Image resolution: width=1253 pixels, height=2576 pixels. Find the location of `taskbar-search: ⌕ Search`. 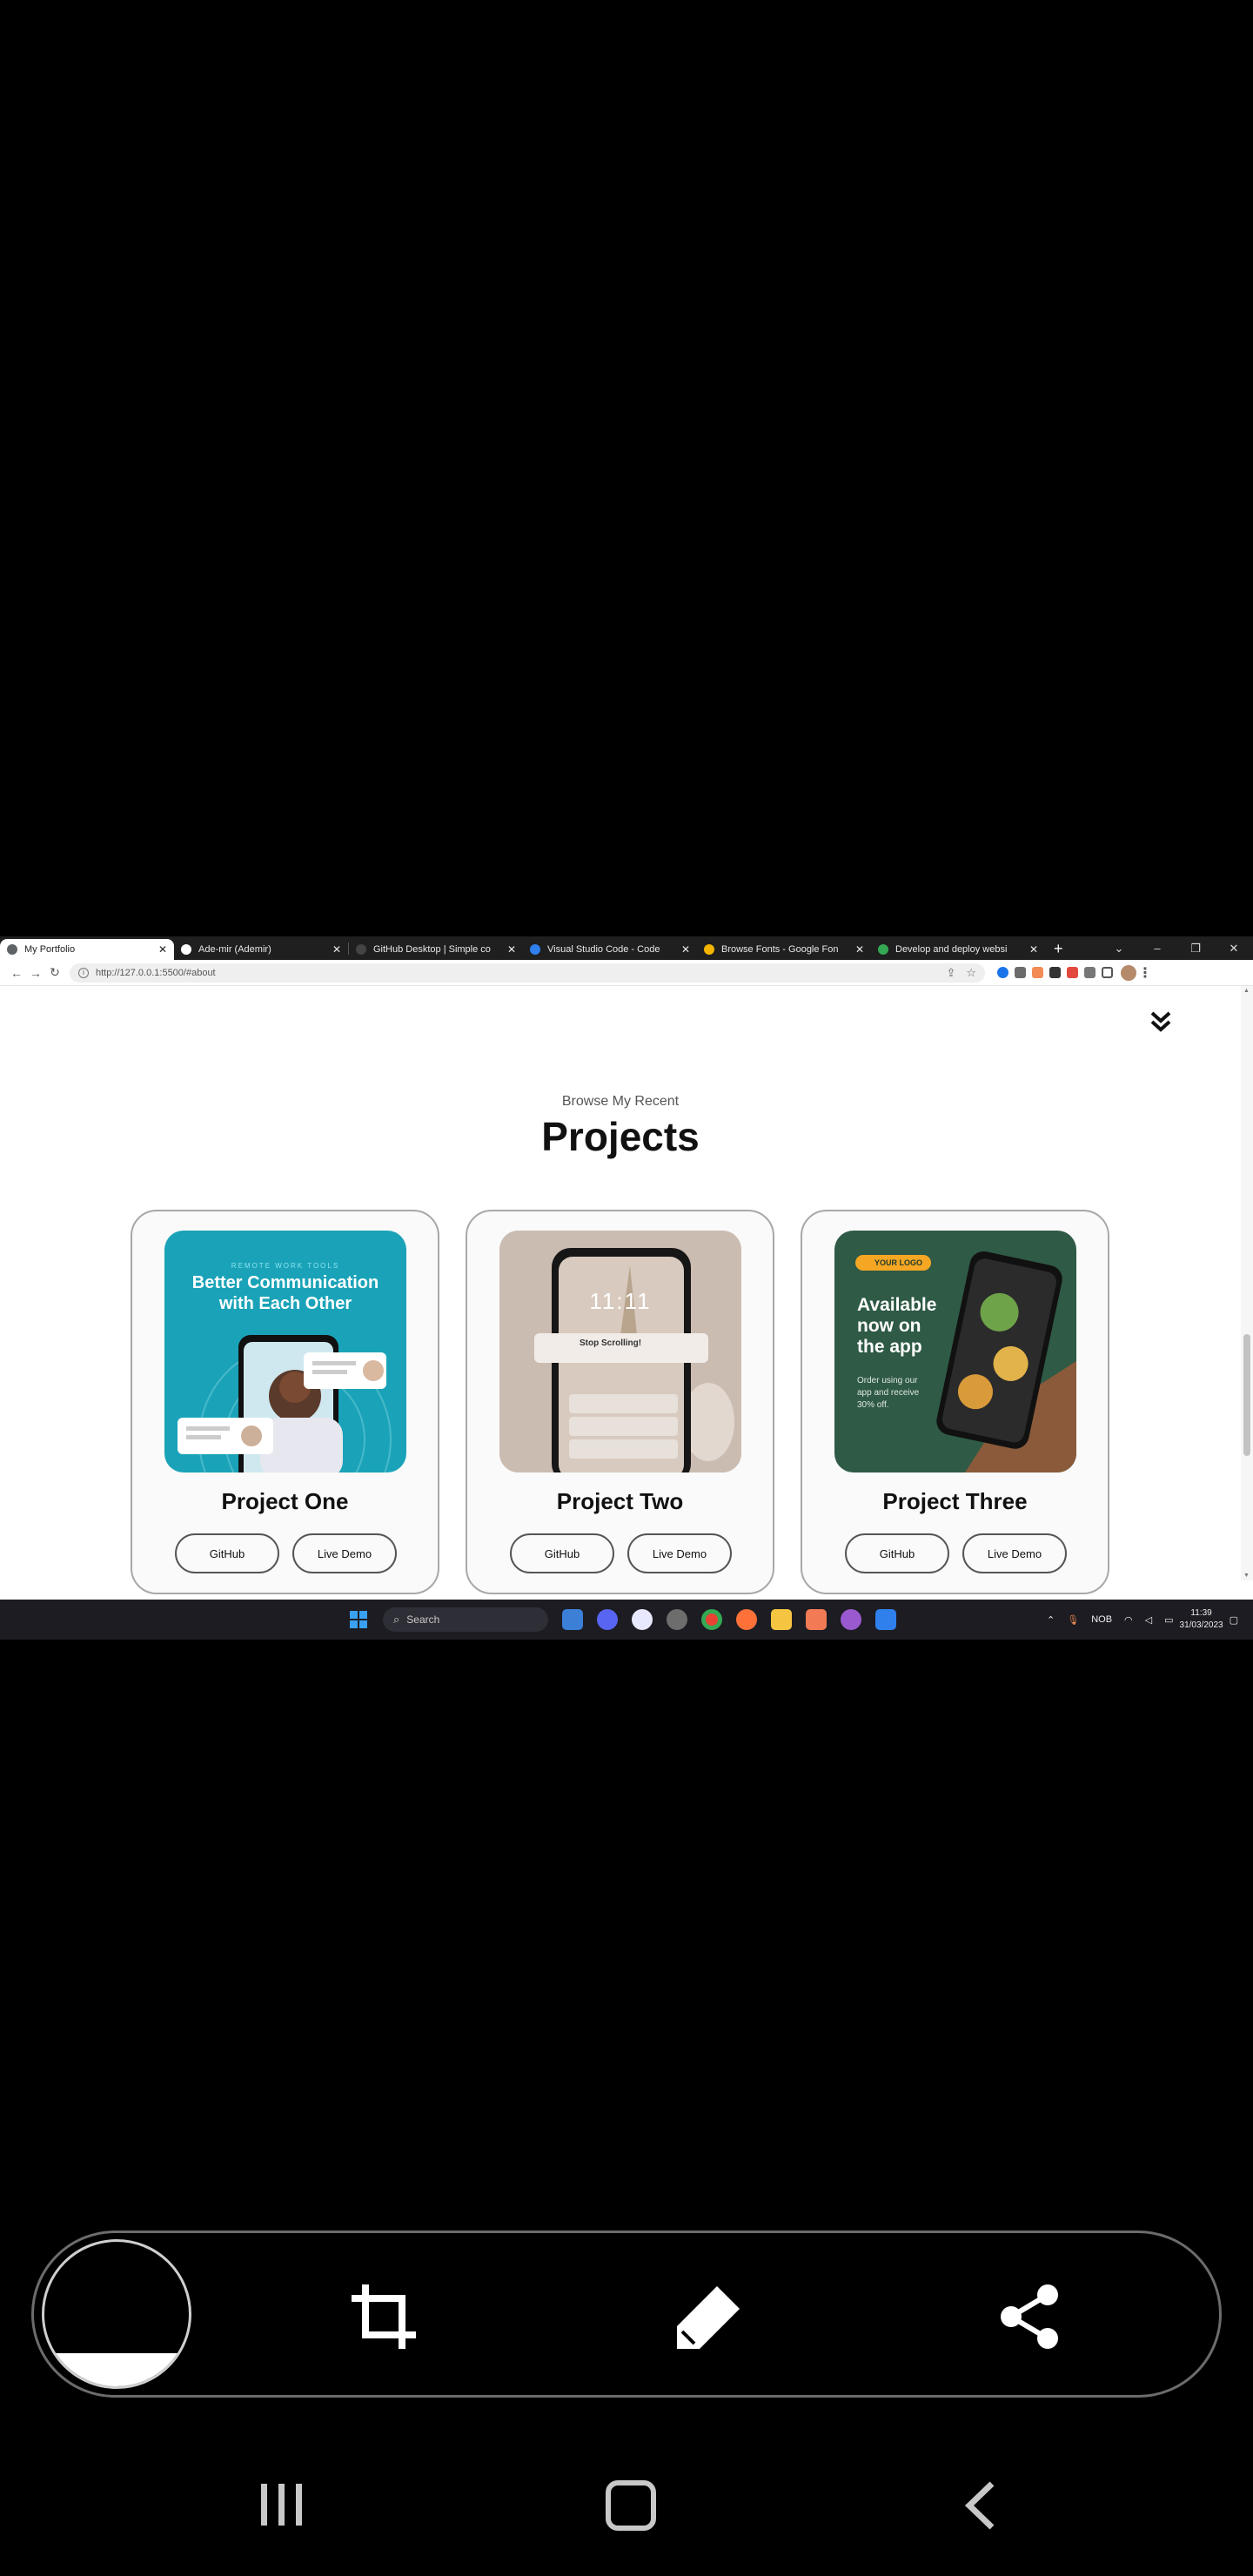

taskbar-search: ⌕ Search is located at coordinates (465, 1619).